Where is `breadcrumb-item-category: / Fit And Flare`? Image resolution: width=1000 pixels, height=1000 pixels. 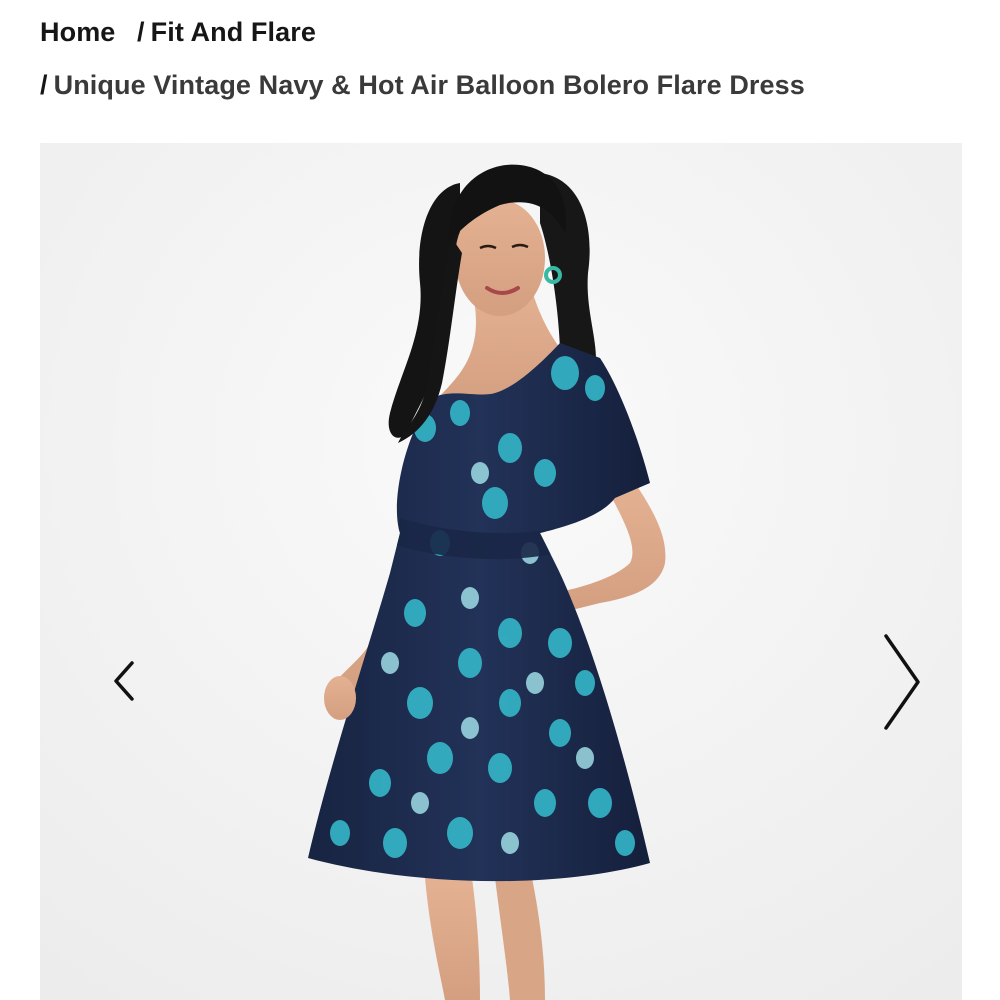 breadcrumb-item-category: / Fit And Flare is located at coordinates (219, 32).